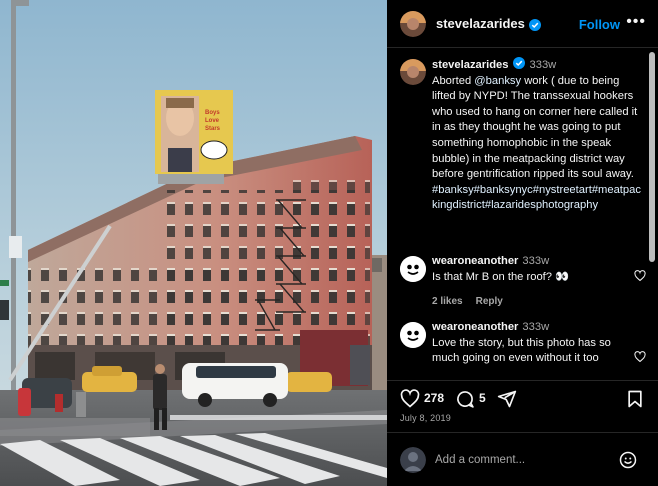 This screenshot has width=658, height=486. What do you see at coordinates (465, 399) in the screenshot?
I see `comment-icon` at bounding box center [465, 399].